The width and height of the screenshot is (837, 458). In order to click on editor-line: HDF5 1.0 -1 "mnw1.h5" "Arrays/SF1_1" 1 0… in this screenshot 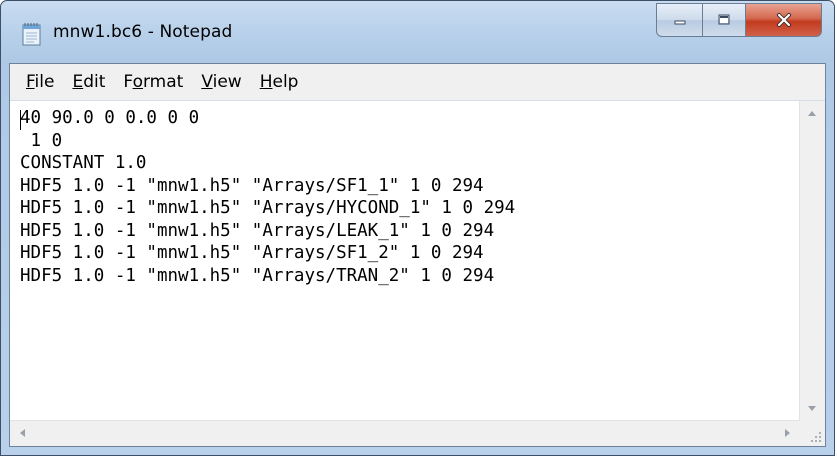, I will do `click(252, 185)`.